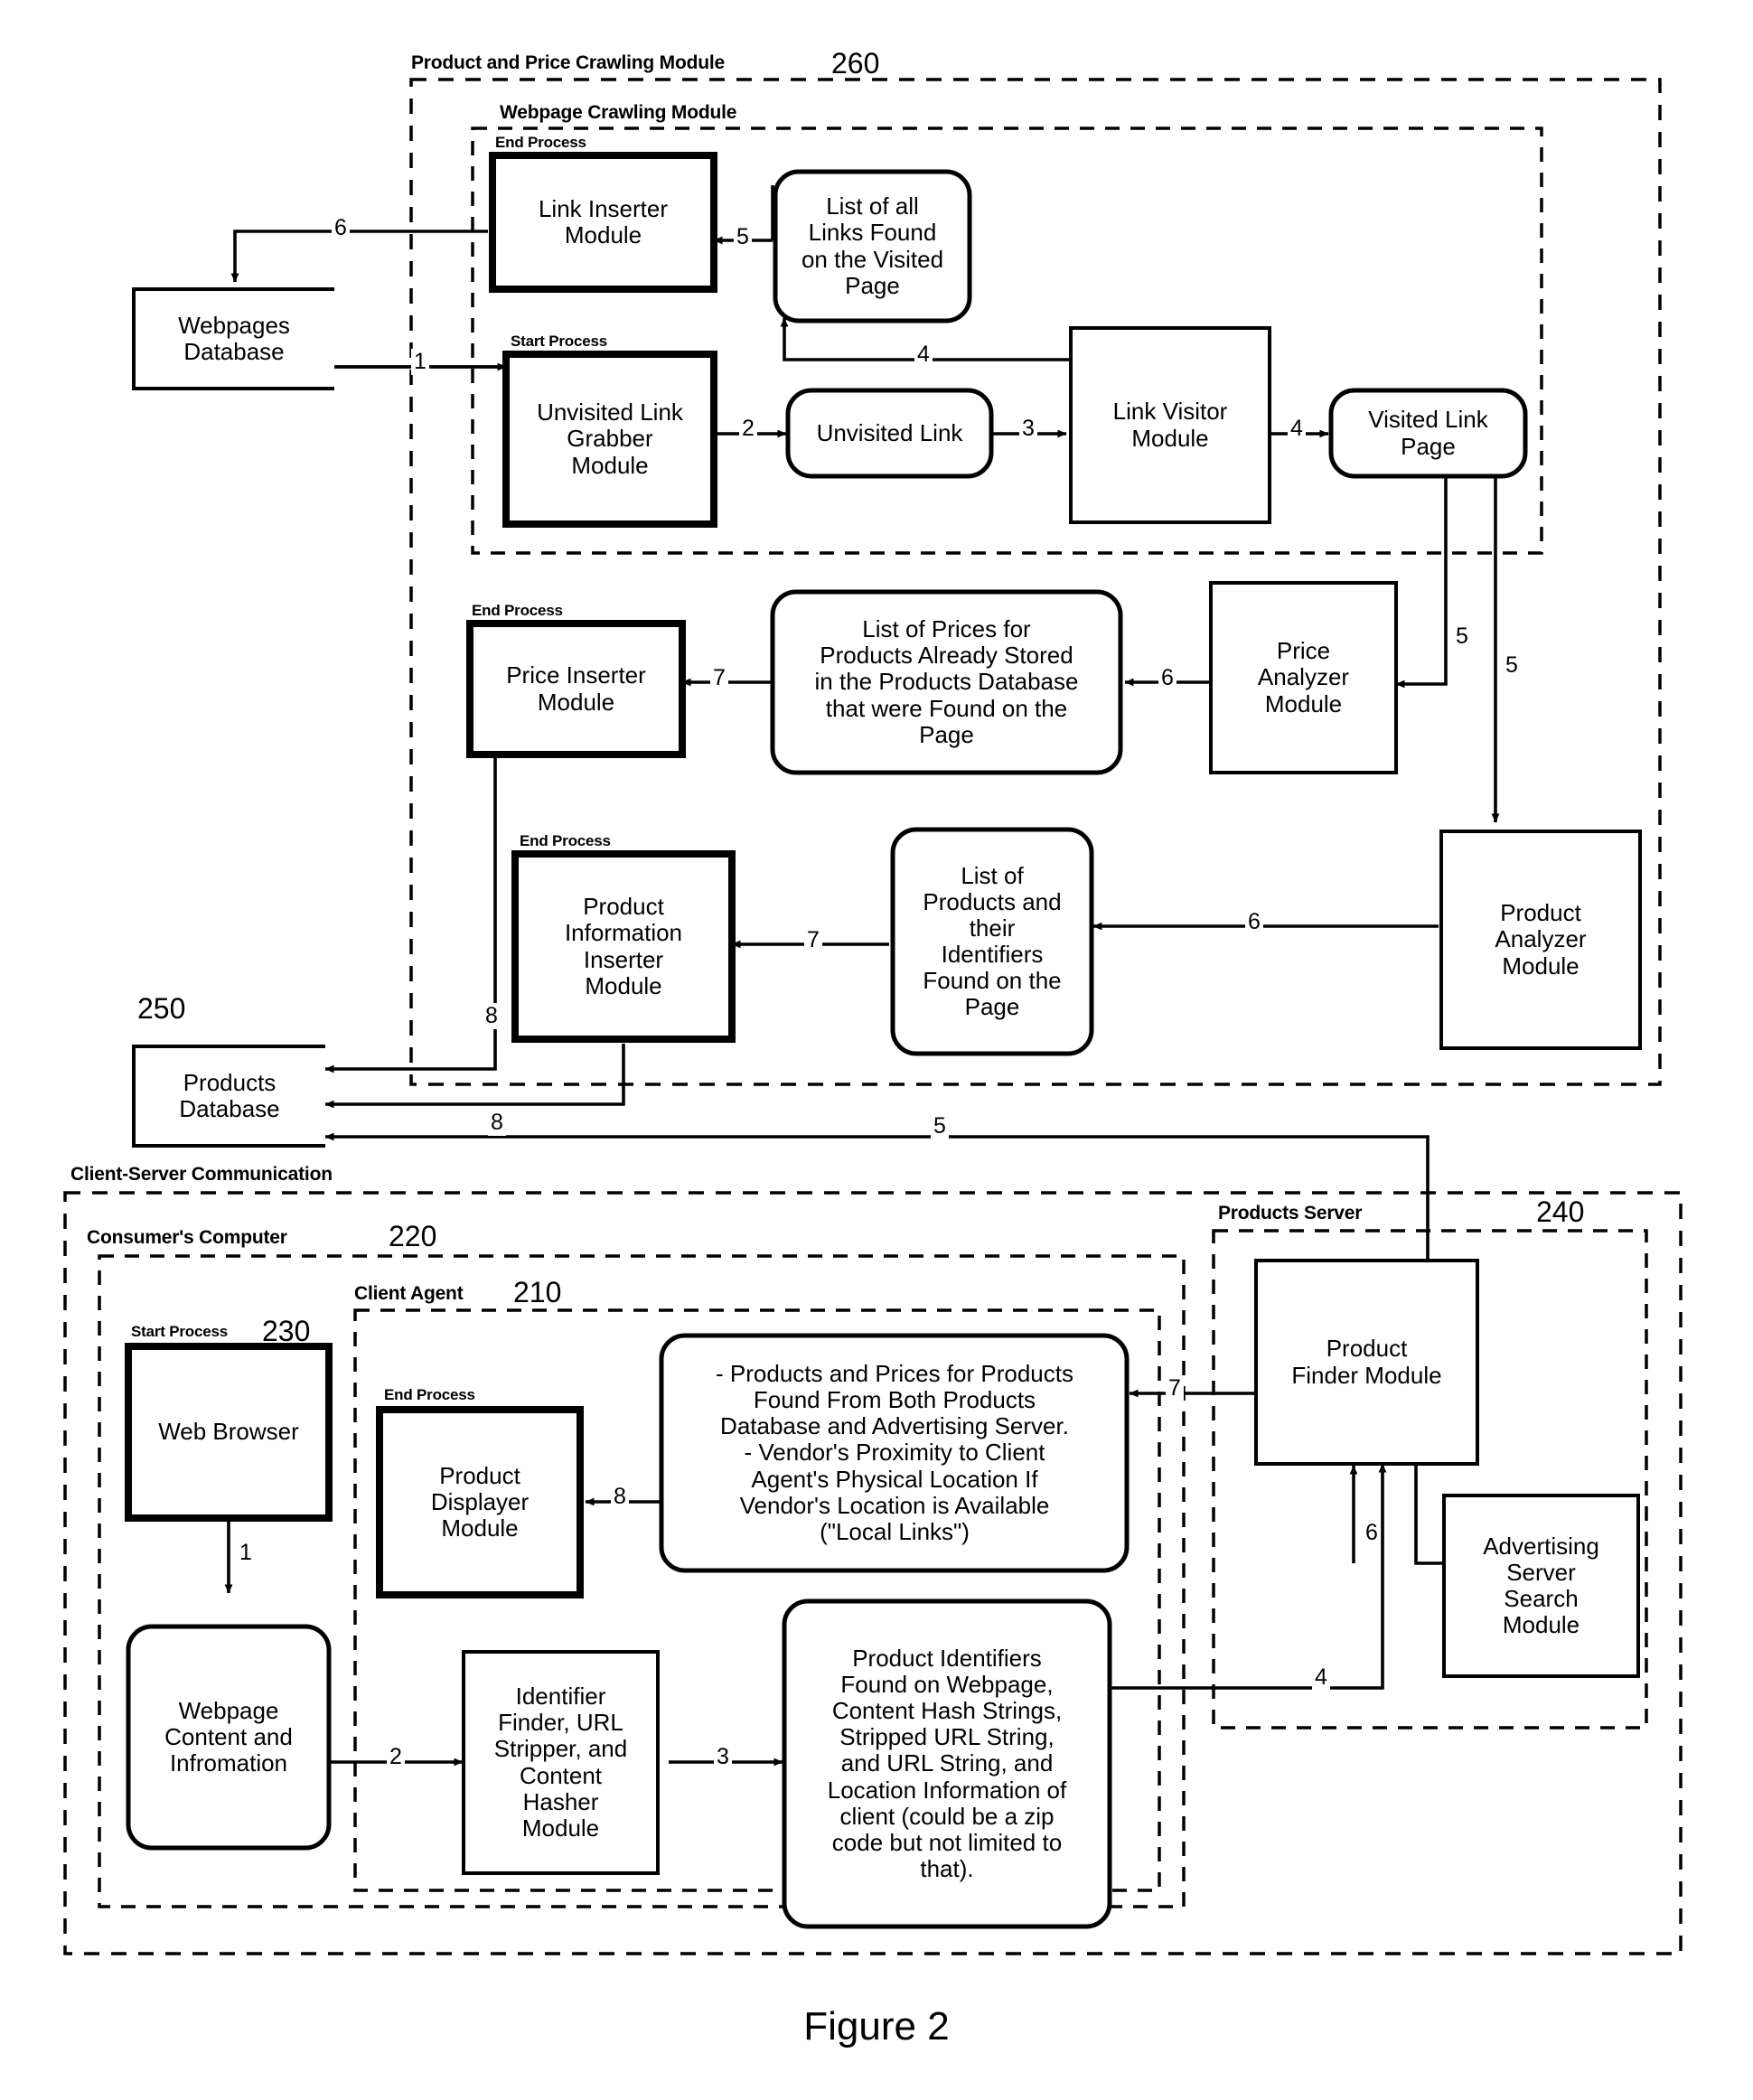 The image size is (1753, 2100). I want to click on flow-label-8-results-note: 8, so click(620, 1497).